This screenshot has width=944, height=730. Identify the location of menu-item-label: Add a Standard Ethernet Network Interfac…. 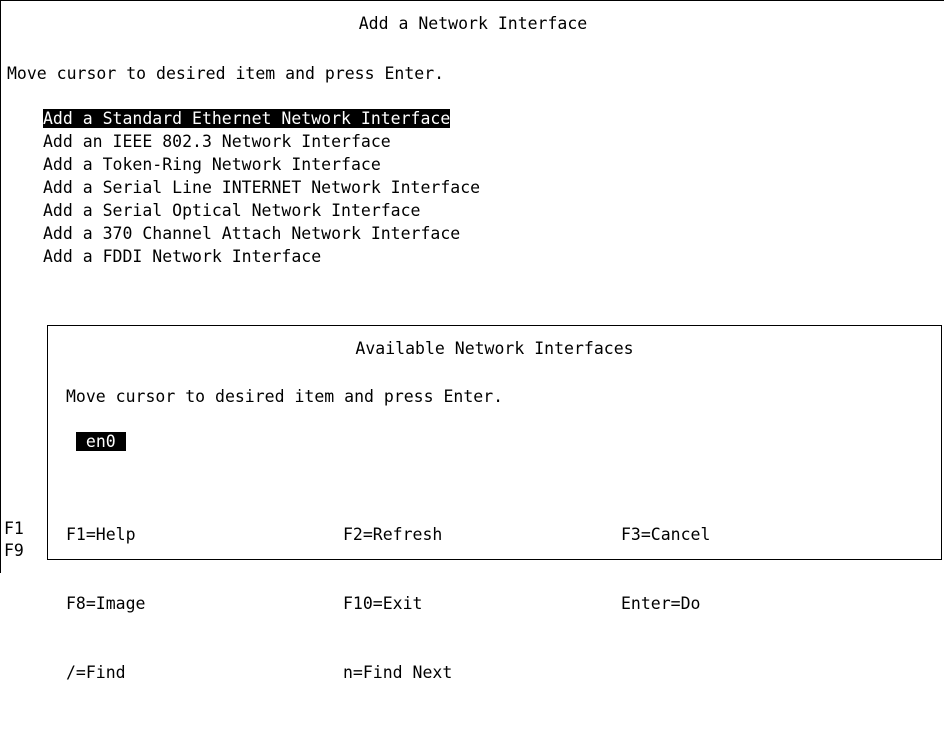
(247, 118).